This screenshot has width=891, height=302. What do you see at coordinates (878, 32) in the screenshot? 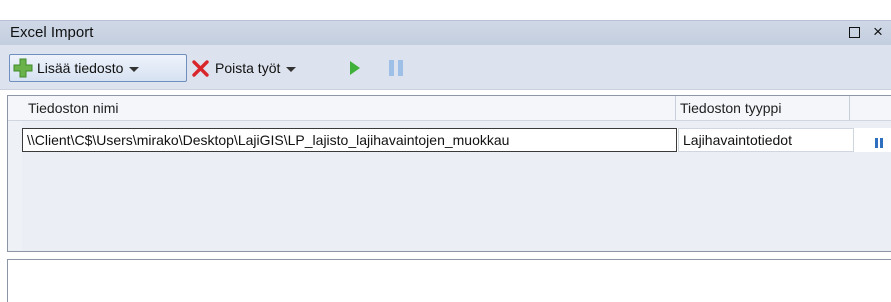
I see `close-icon: ×` at bounding box center [878, 32].